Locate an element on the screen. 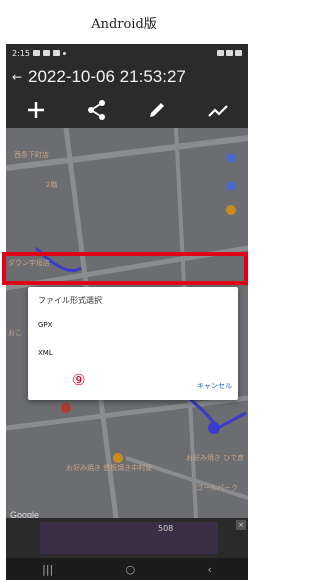 The height and width of the screenshot is (580, 320). share-icon is located at coordinates (96, 110).